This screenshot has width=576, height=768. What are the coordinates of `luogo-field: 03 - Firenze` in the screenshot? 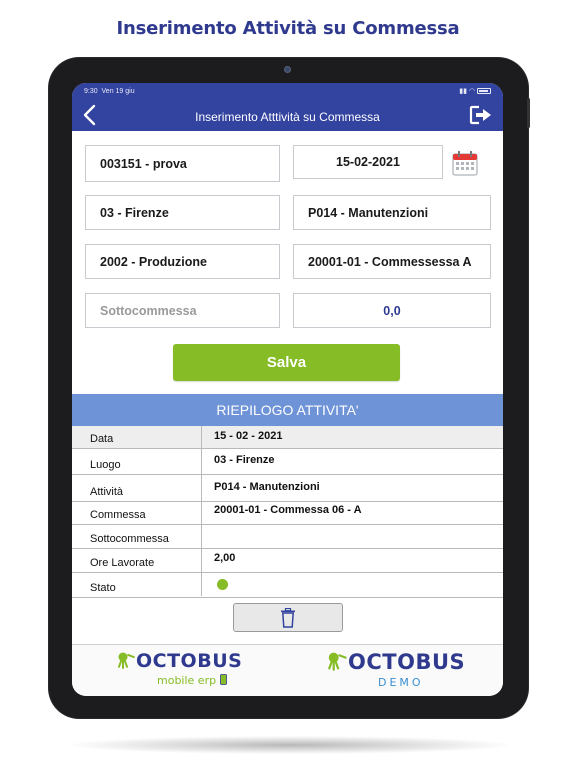 It's located at (182, 212).